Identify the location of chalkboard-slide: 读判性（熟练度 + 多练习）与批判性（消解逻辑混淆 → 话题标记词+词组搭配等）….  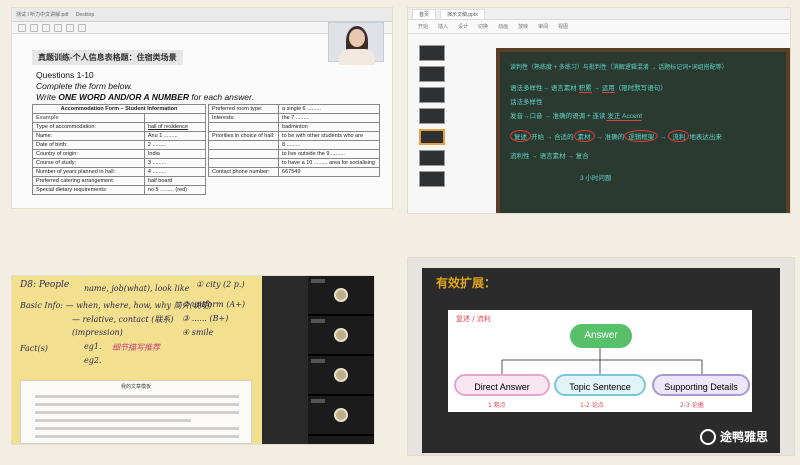
(643, 130).